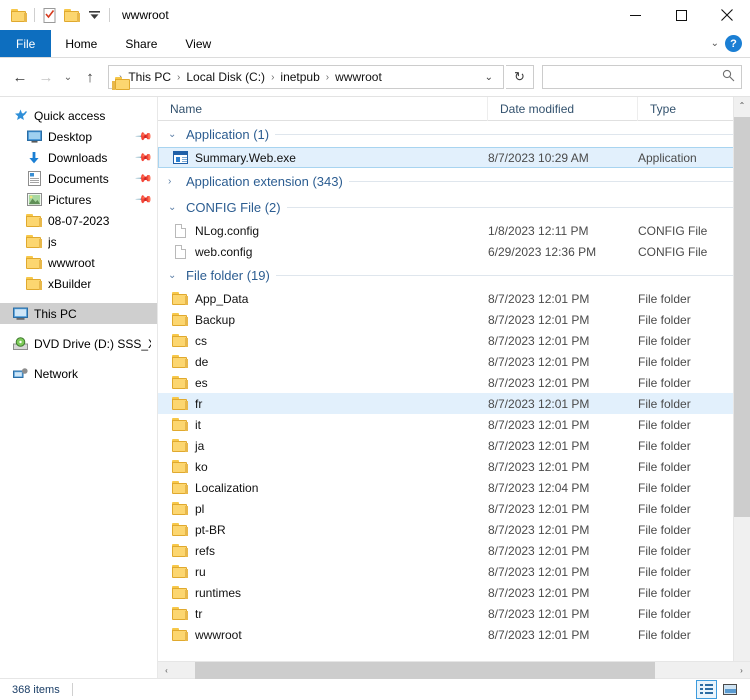 This screenshot has width=750, height=700. I want to click on new-folder-icon, so click(72, 15).